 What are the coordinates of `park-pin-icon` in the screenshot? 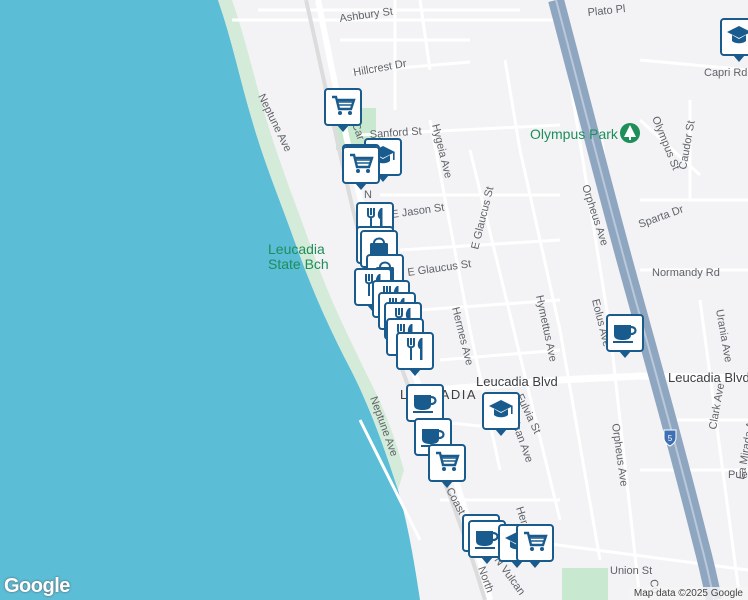 It's located at (630, 133).